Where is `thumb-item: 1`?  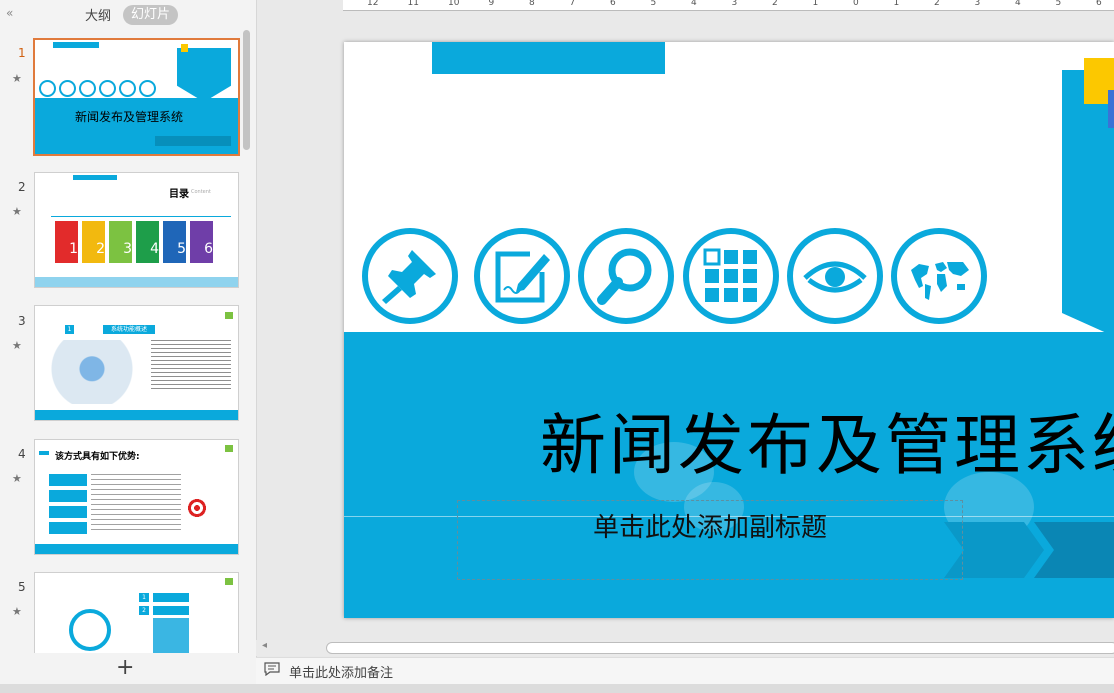 thumb-item: 1 is located at coordinates (66, 242).